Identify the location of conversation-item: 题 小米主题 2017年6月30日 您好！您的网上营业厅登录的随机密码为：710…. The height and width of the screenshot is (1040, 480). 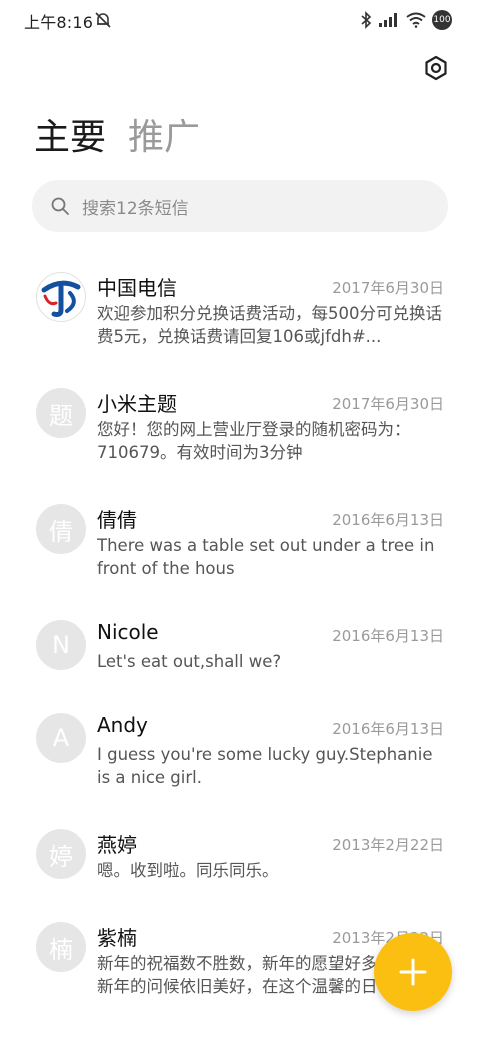
(240, 421).